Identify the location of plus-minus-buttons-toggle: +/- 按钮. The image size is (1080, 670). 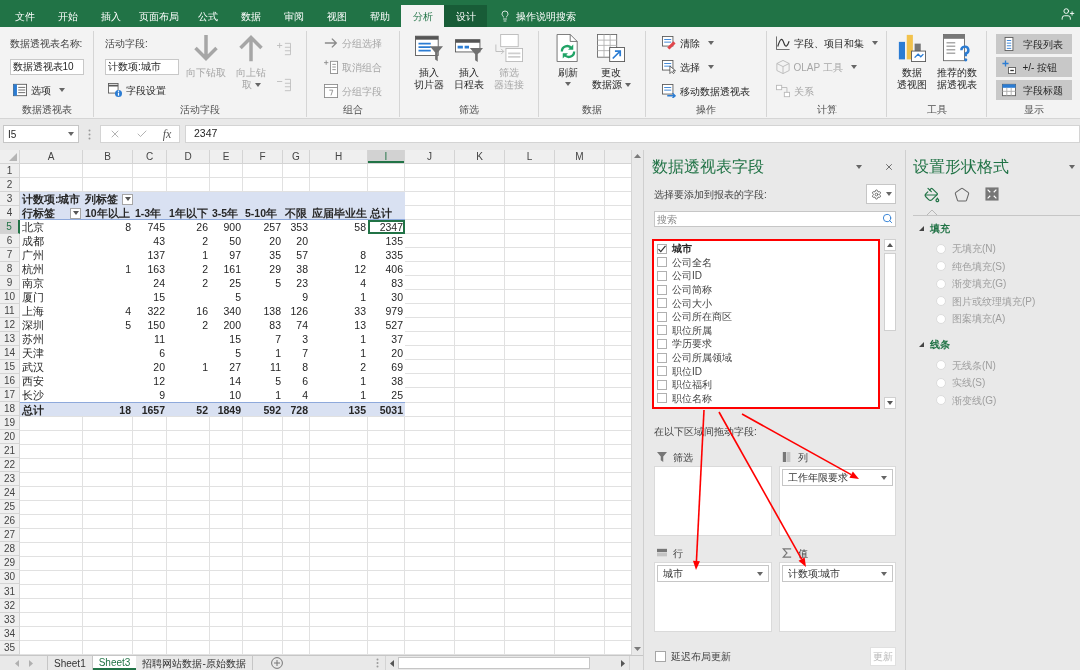
(1033, 67).